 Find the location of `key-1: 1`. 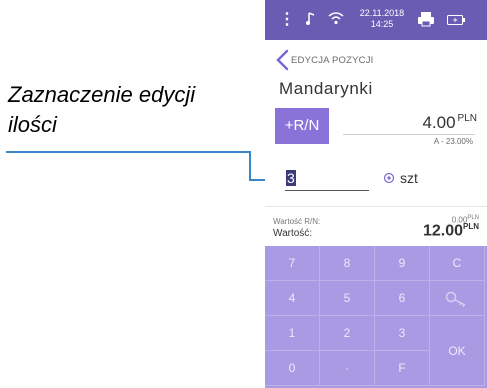

key-1: 1 is located at coordinates (292, 333).